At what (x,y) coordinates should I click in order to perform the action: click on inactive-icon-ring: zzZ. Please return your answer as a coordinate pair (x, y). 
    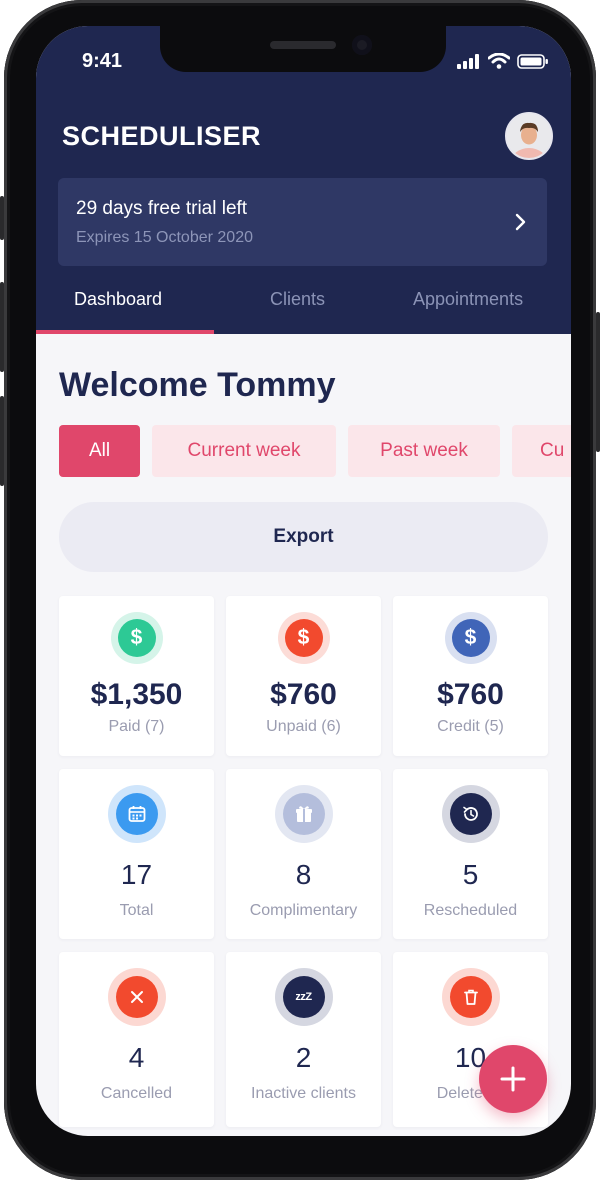
    Looking at the image, I should click on (303, 997).